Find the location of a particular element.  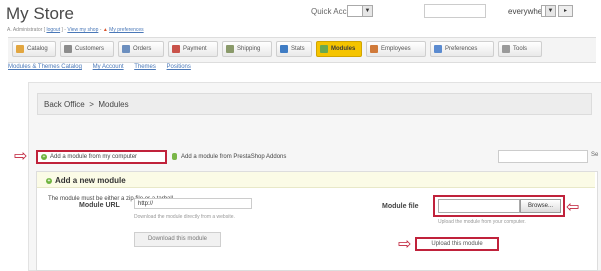

add-module-from-addons-link: Add a module from PrestaShop Addons is located at coordinates (229, 156).